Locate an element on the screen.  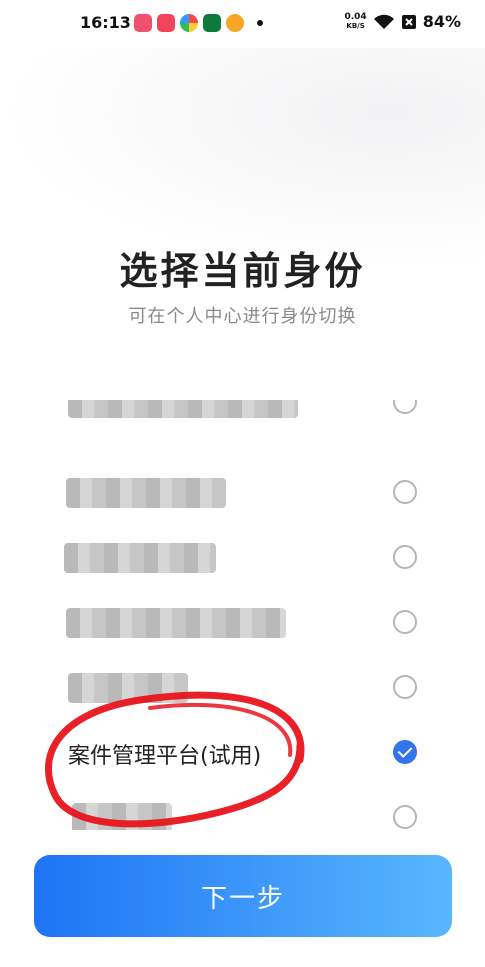
weibo-icon is located at coordinates (235, 23).